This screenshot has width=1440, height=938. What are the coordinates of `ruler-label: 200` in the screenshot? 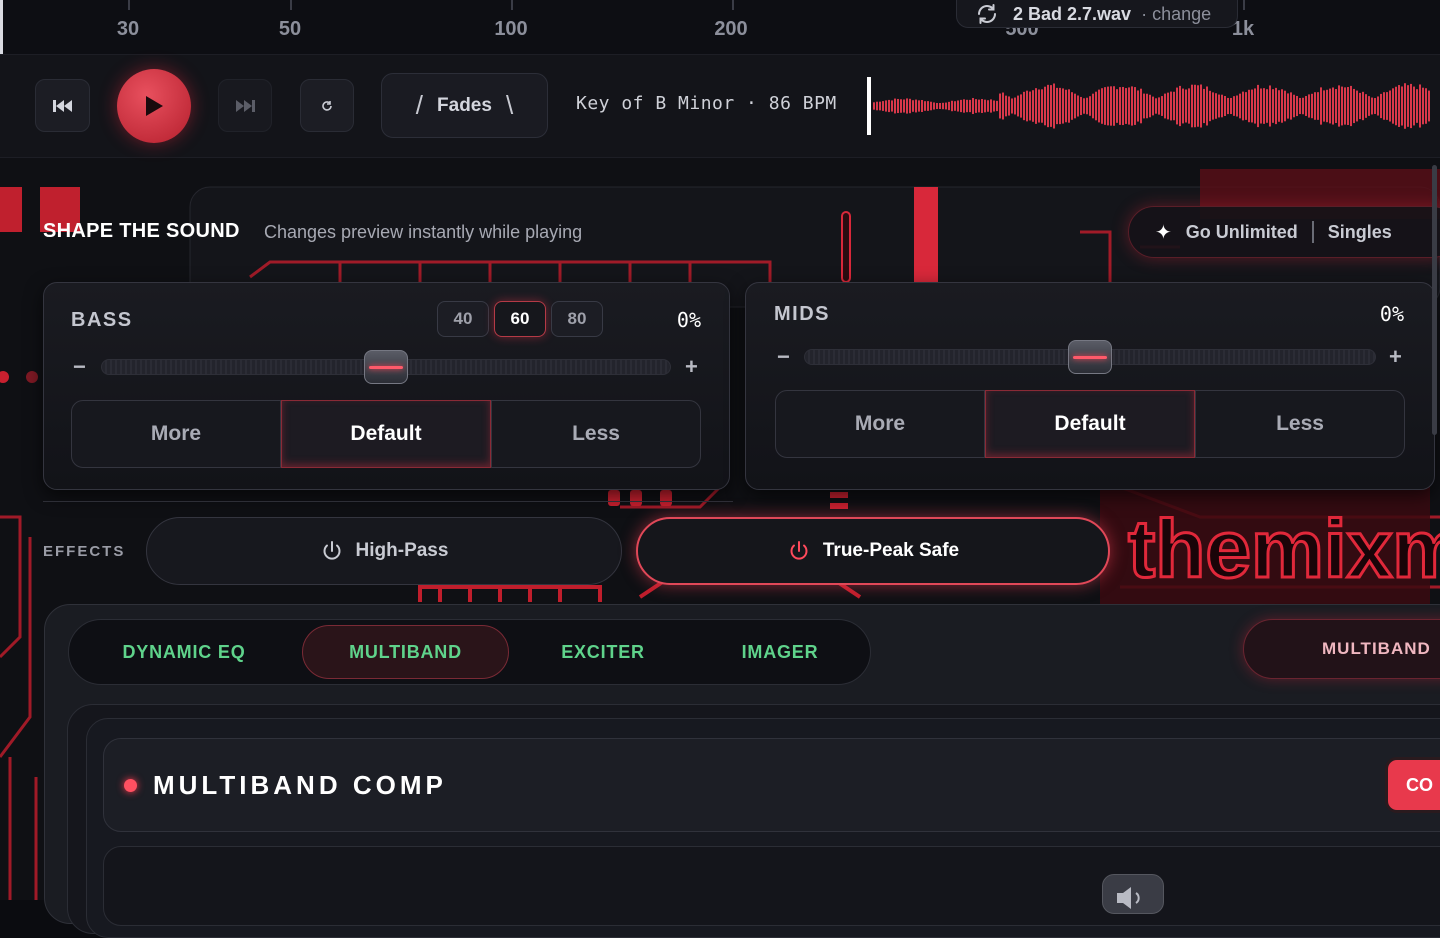 It's located at (731, 29).